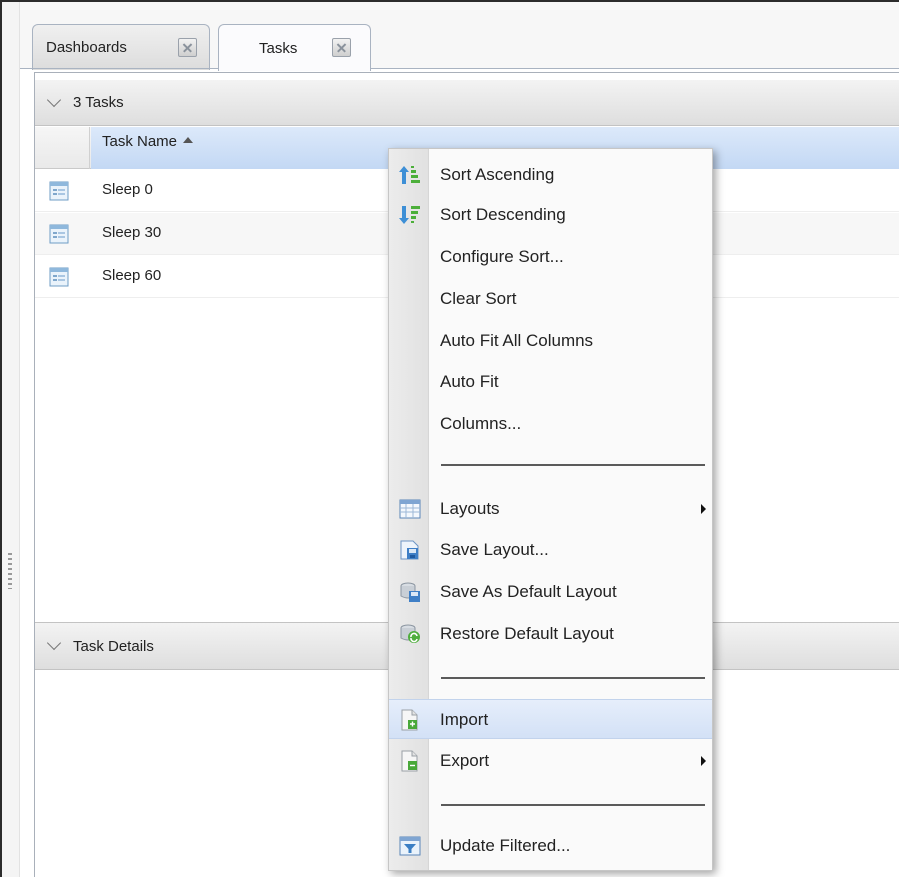 This screenshot has width=899, height=877. Describe the element at coordinates (503, 214) in the screenshot. I see `menu-item-label: Sort Descending` at that location.